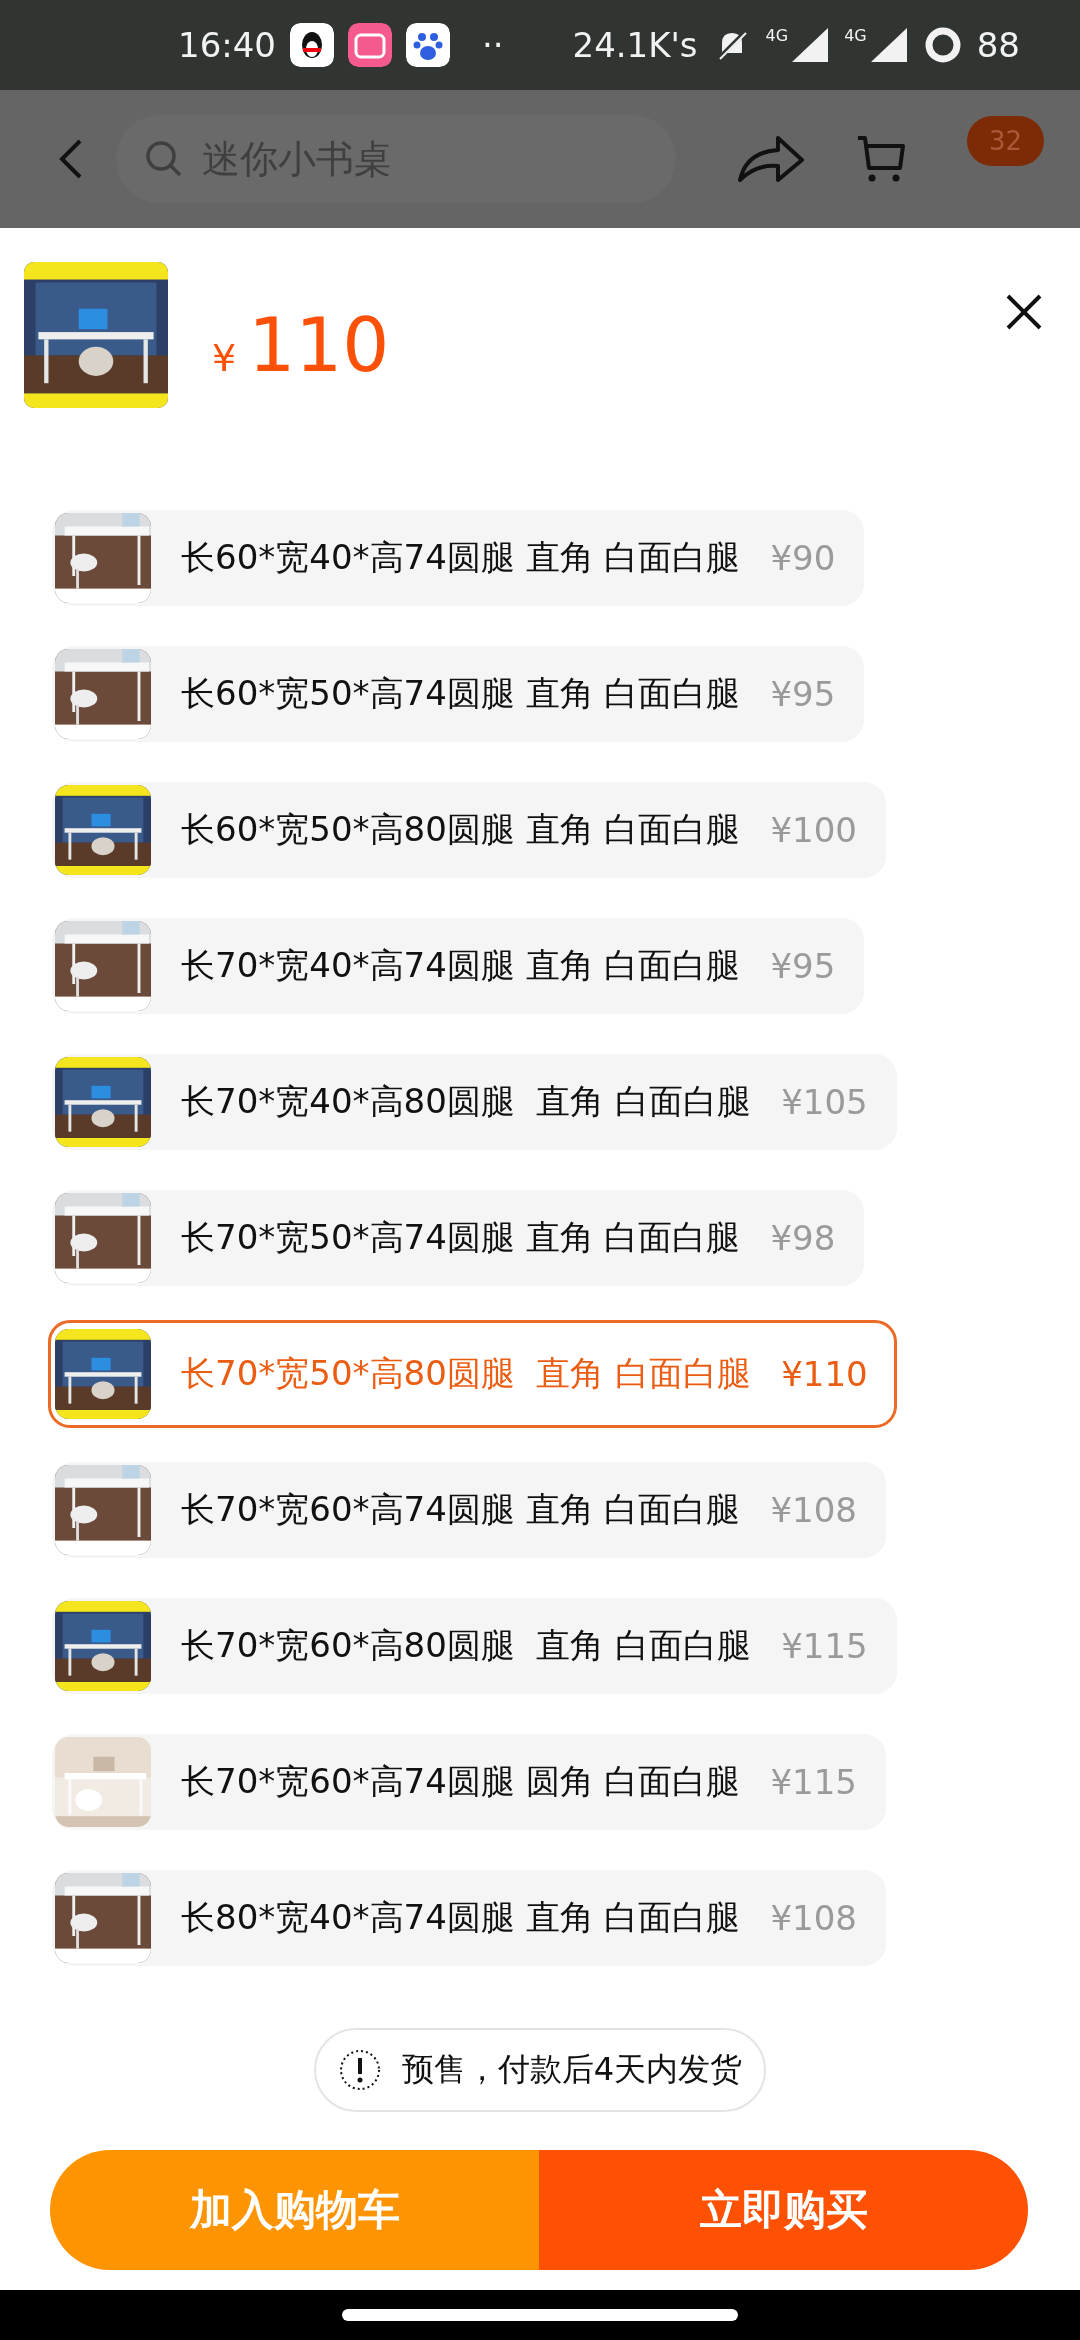  What do you see at coordinates (635, 45) in the screenshot?
I see `network-speed: 24.1K's` at bounding box center [635, 45].